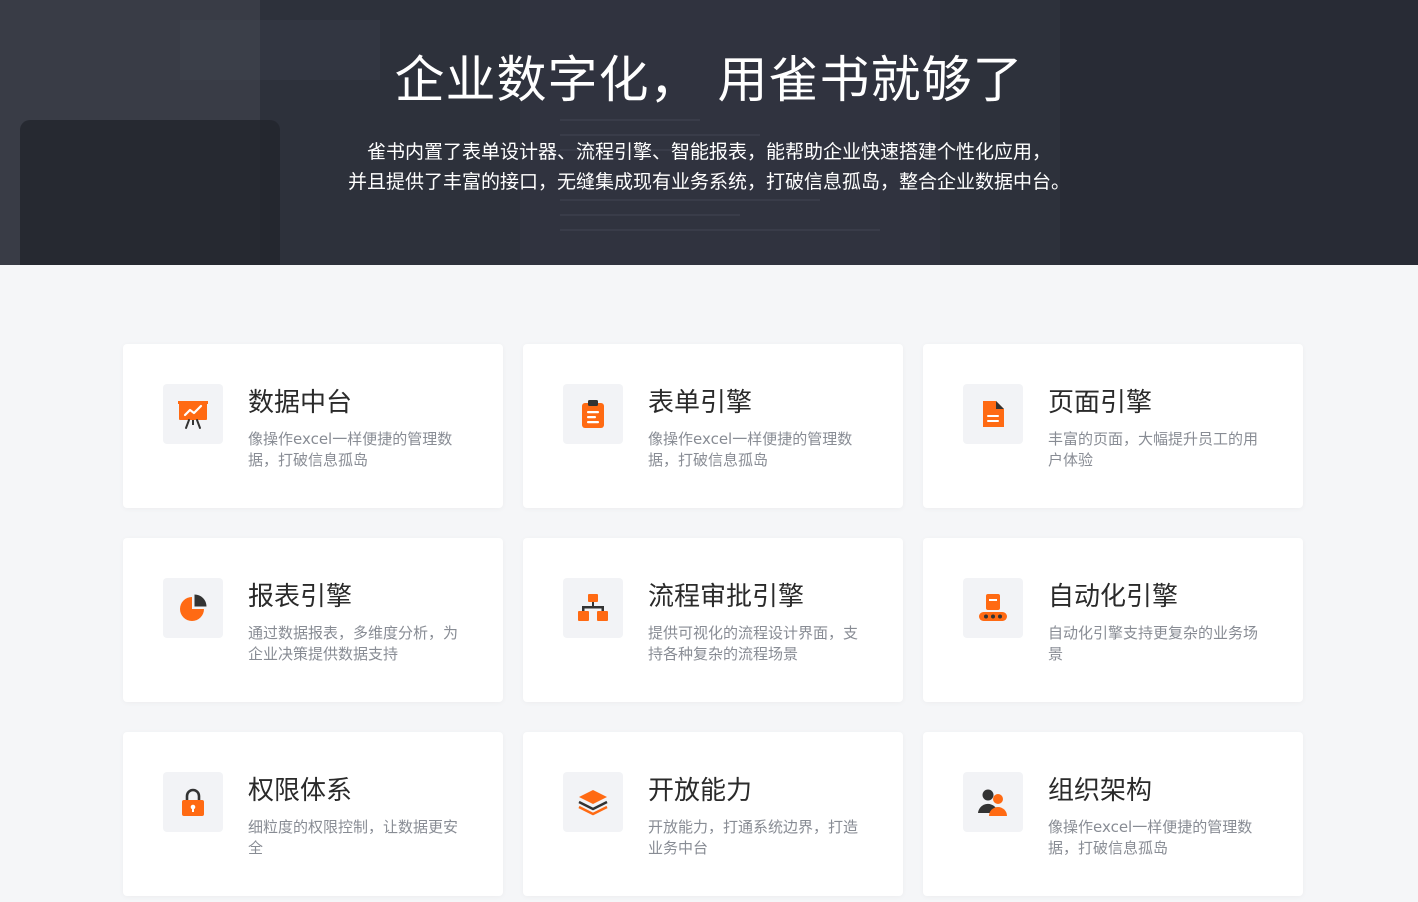  Describe the element at coordinates (313, 814) in the screenshot. I see `feature-card-permission-system: 权限体系 细粒度的权限控制，让数据更安全` at that location.